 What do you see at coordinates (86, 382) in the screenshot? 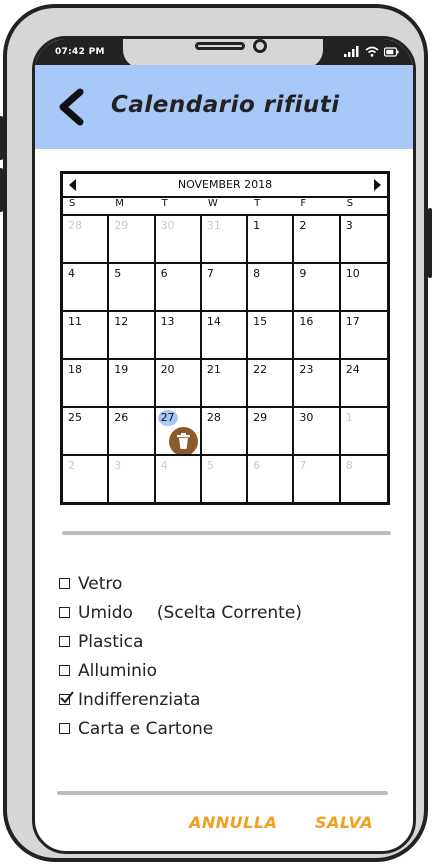
I see `calendar-day: 18` at bounding box center [86, 382].